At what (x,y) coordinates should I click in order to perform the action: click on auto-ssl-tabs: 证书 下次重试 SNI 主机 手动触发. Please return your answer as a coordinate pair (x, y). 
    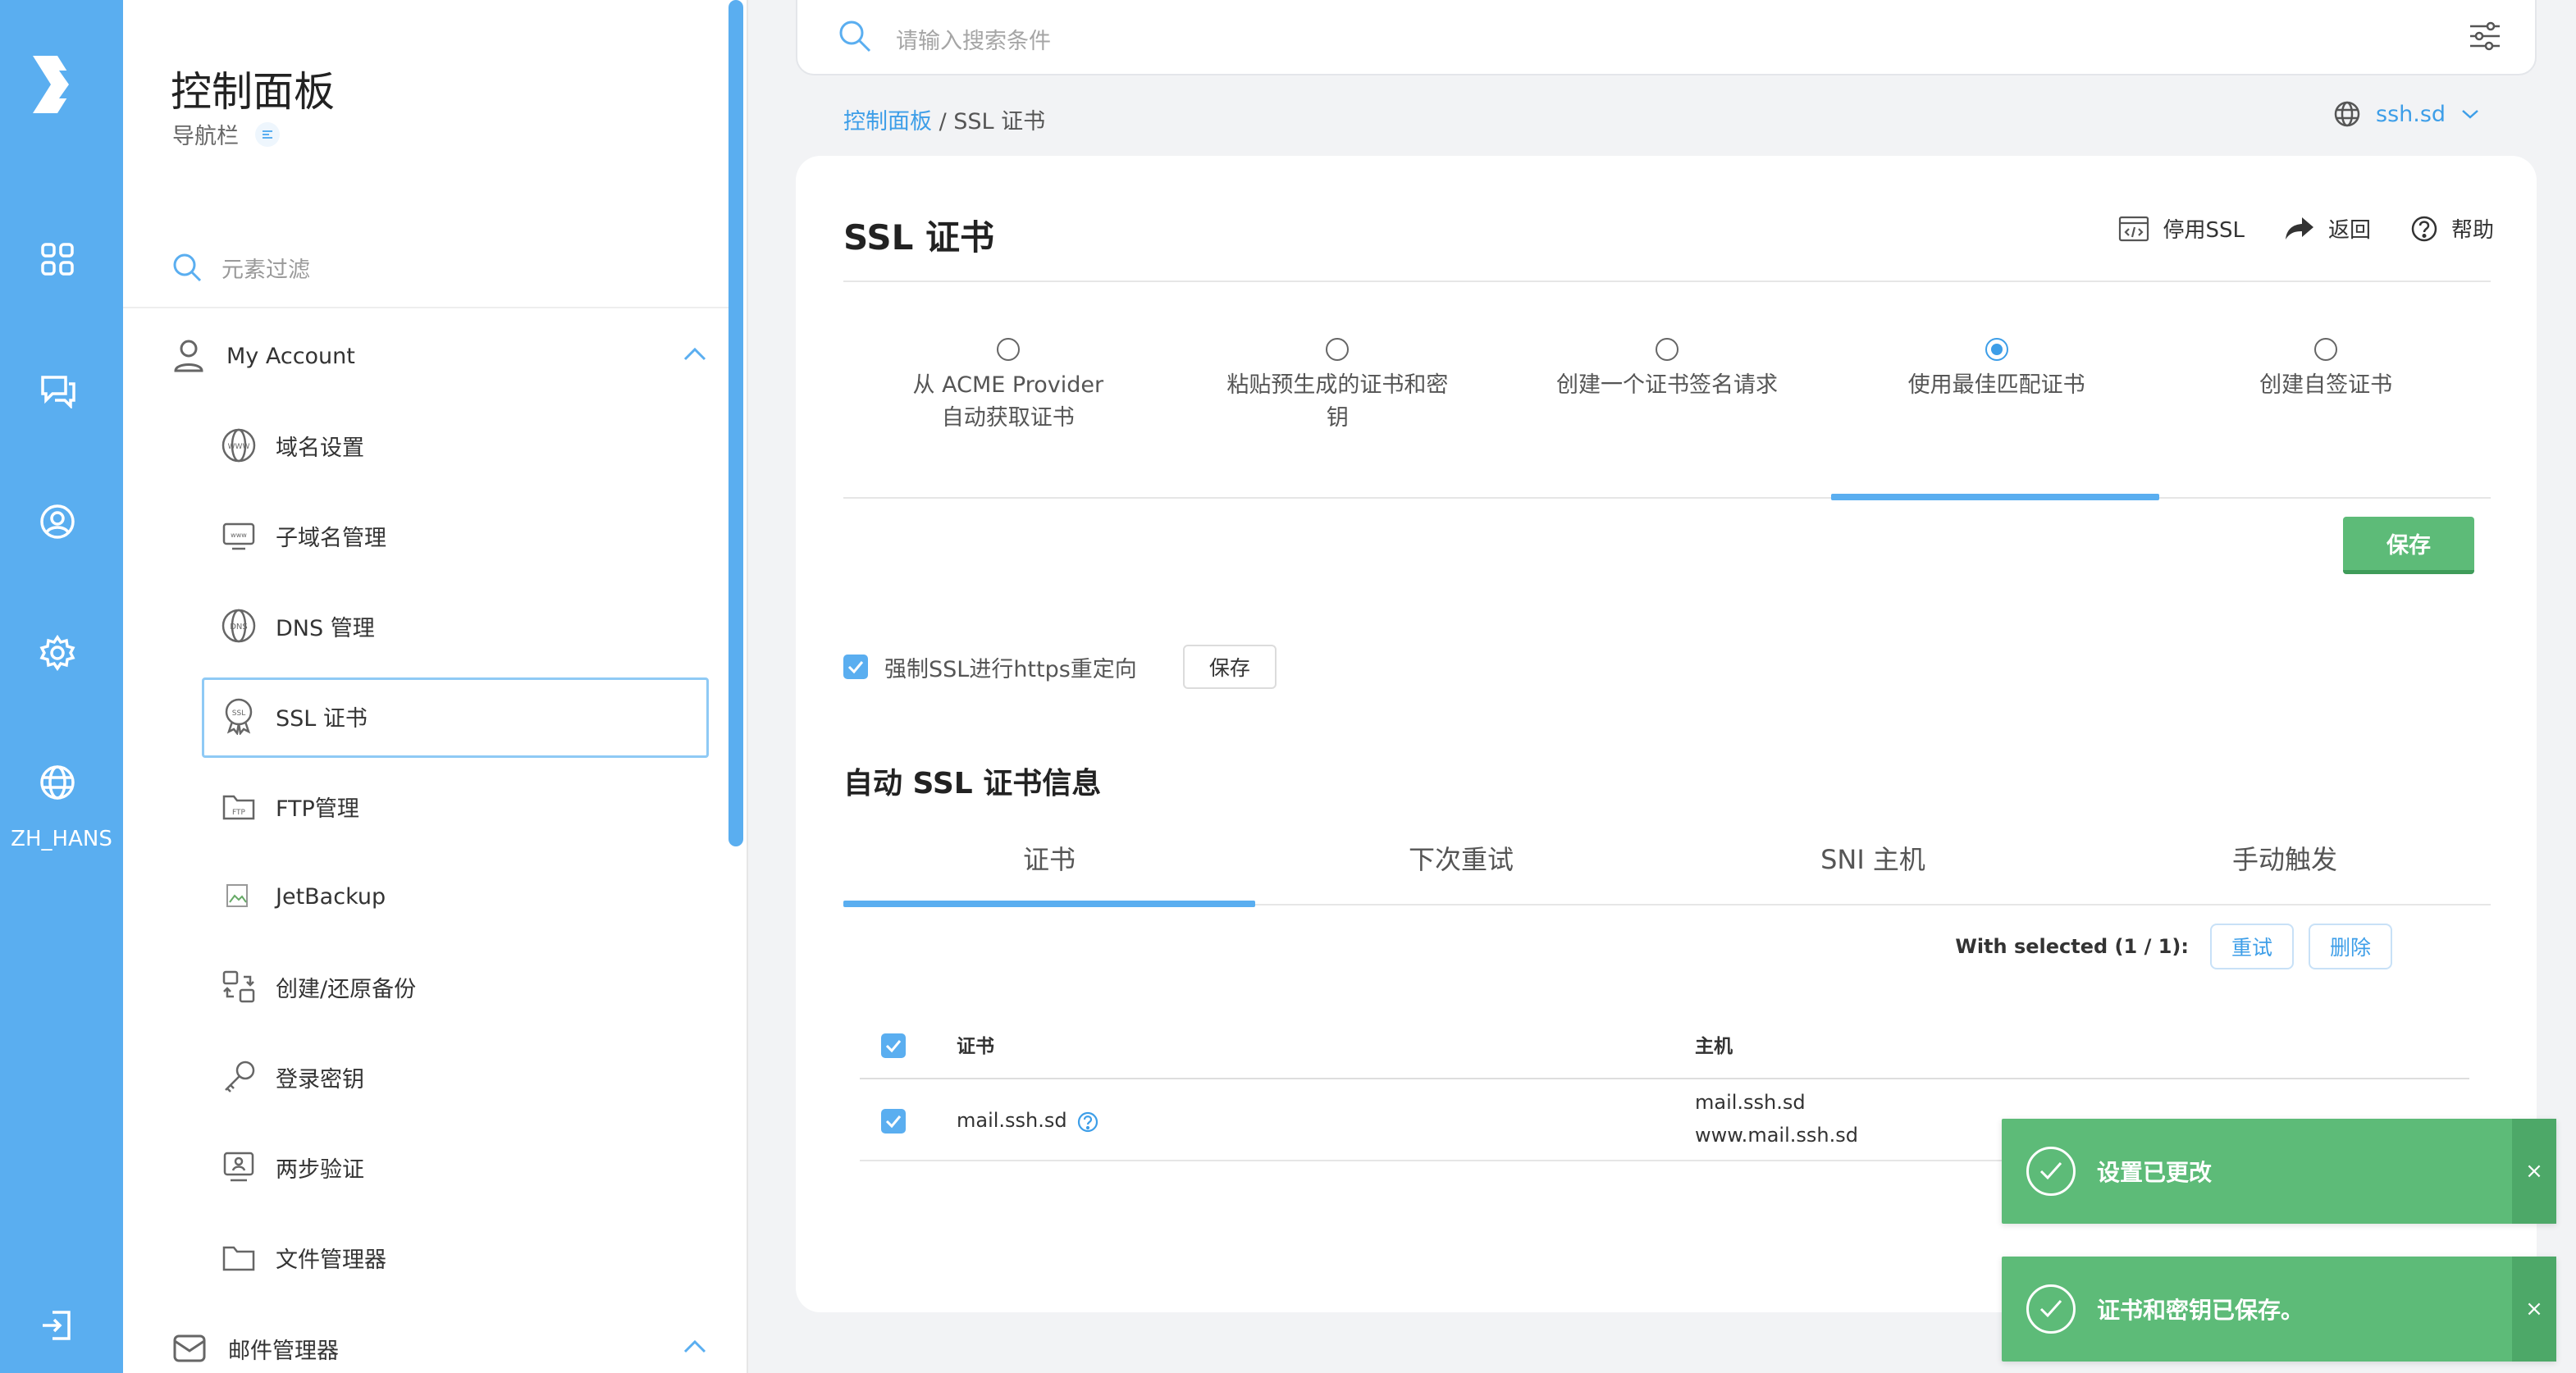
    Looking at the image, I should click on (1667, 864).